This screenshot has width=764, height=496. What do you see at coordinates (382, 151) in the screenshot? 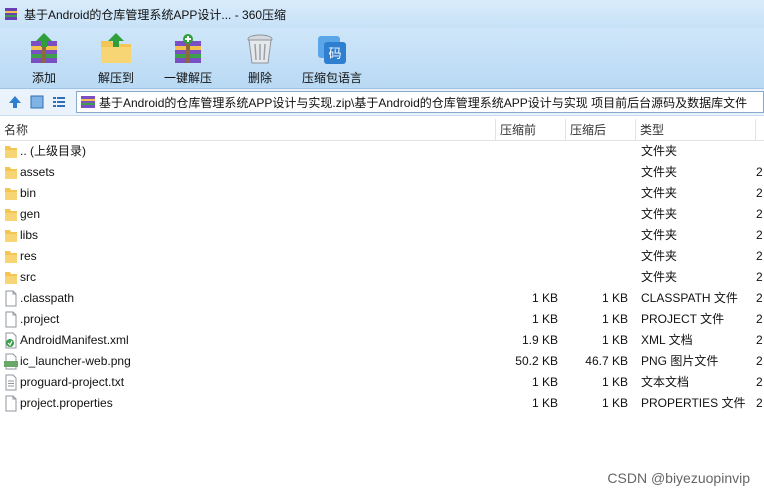
I see `table-row: .. (上级目录) 文件夹` at bounding box center [382, 151].